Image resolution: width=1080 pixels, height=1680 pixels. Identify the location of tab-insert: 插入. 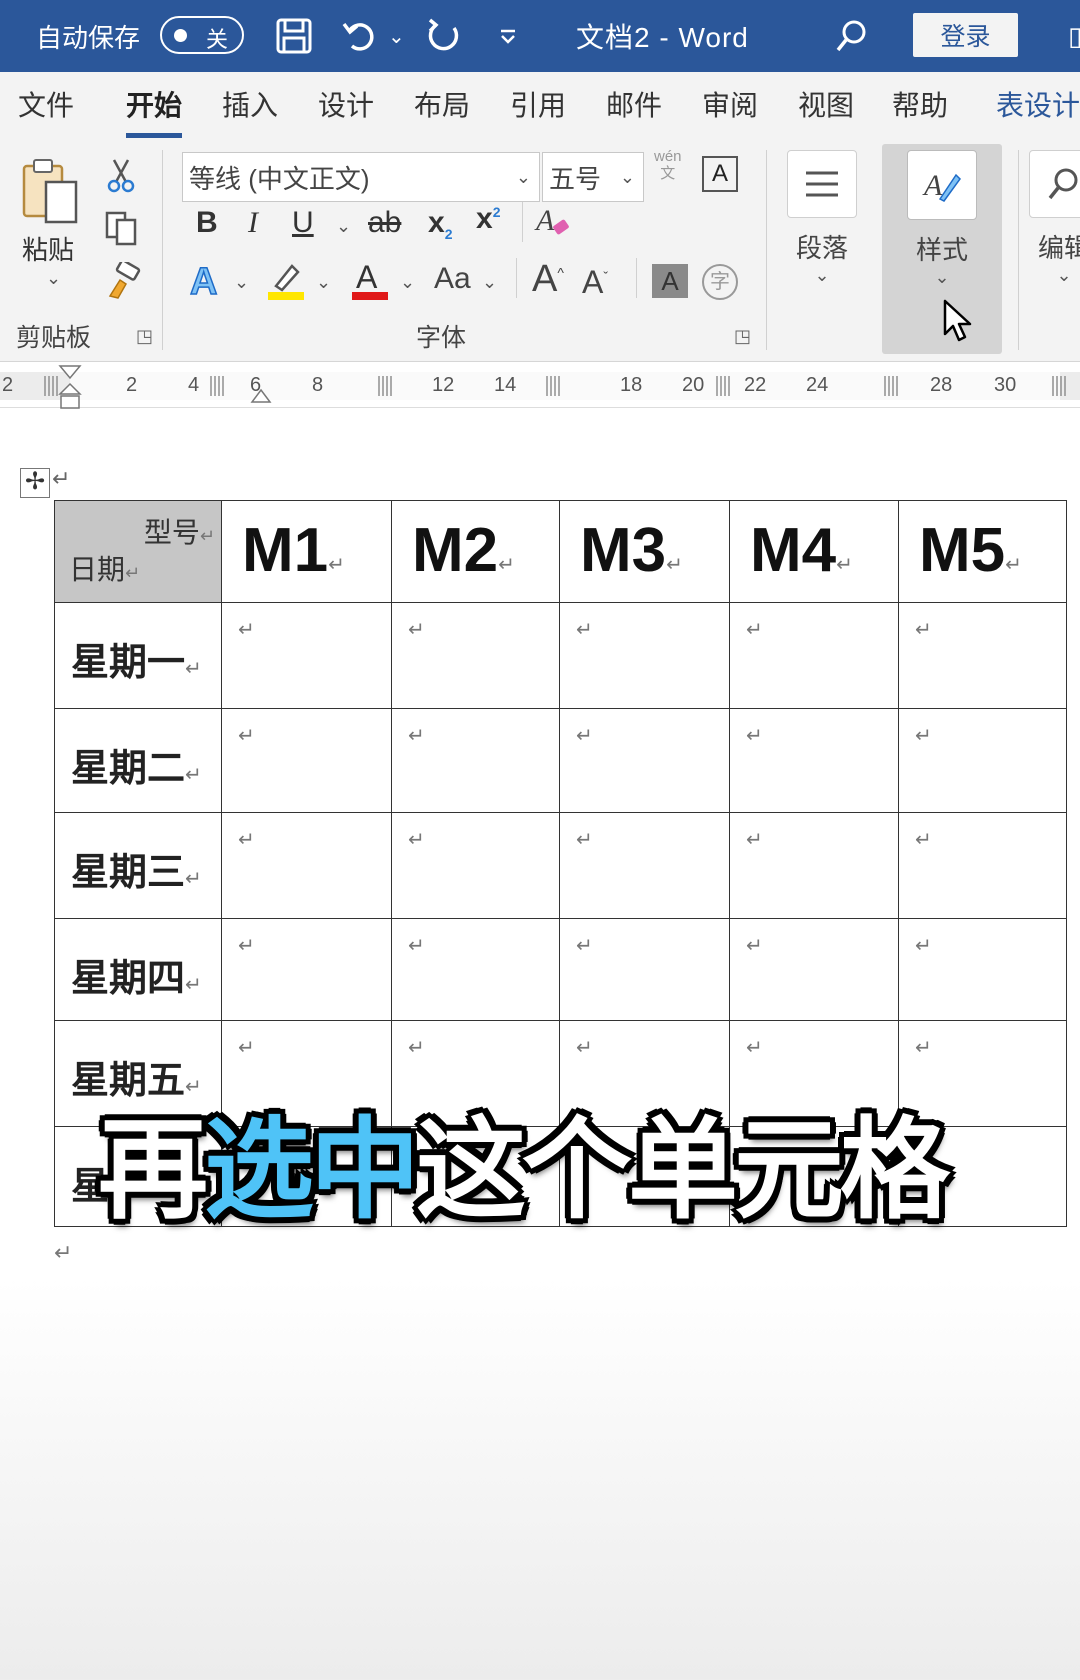
(250, 104).